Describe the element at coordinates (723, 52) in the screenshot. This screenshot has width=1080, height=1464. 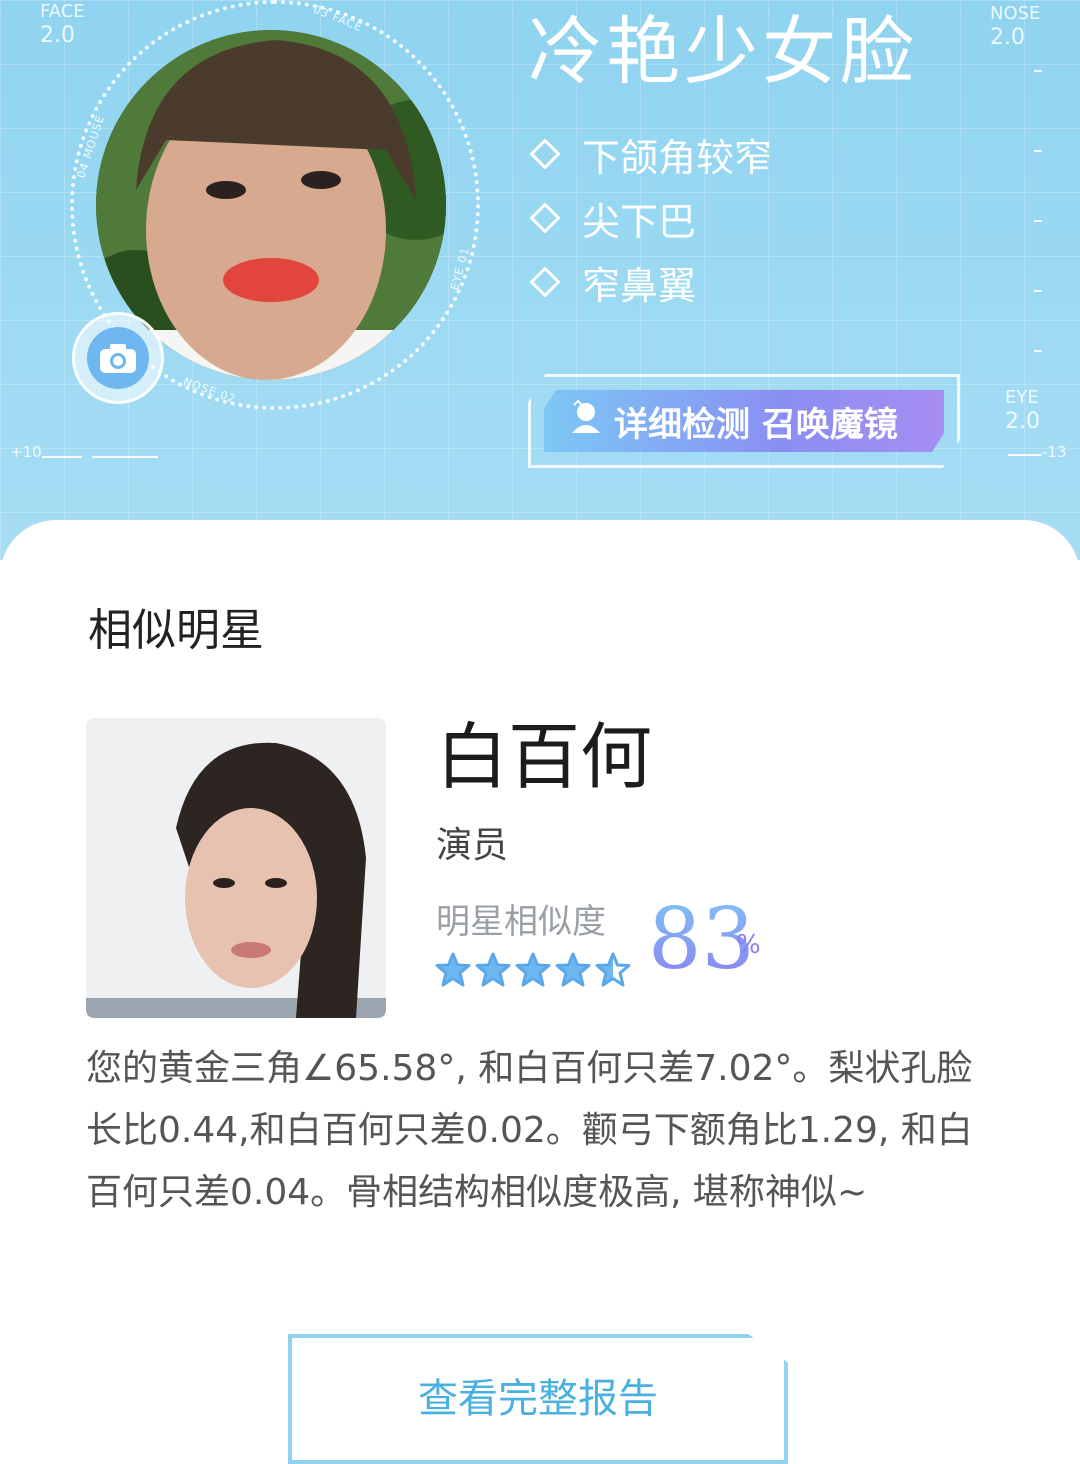
I see `face-type-title: 冷艳少女脸` at that location.